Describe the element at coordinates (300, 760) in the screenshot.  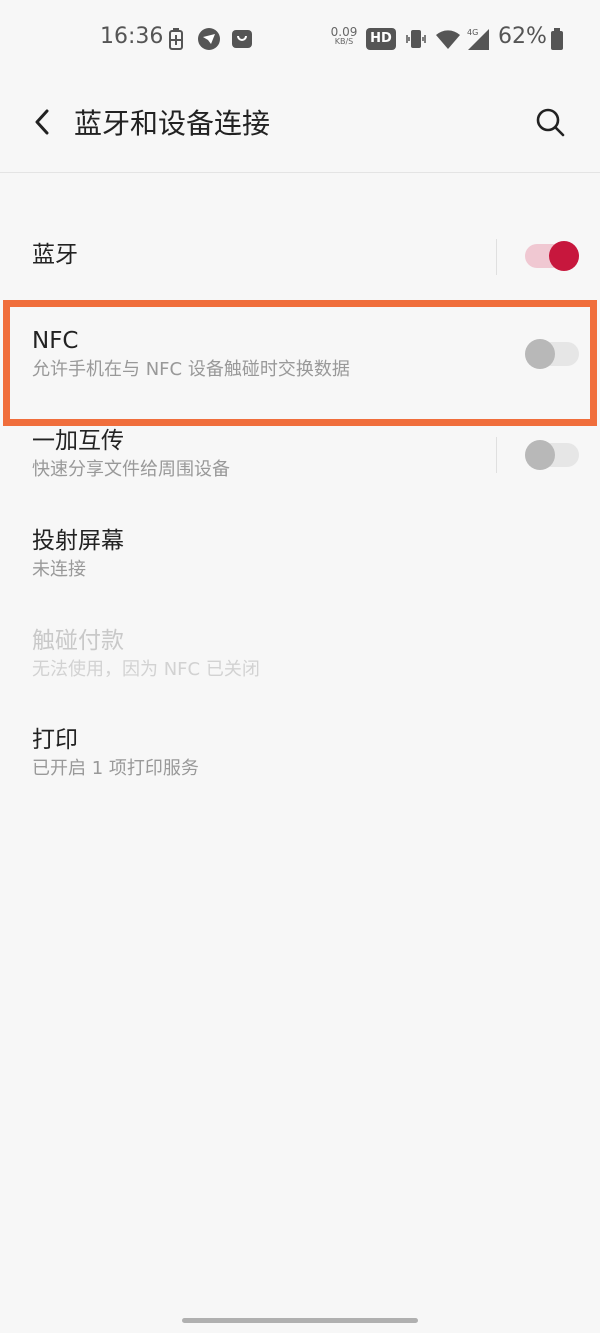
I see `setting-print: 打印 已开启 1 项打印服务` at that location.